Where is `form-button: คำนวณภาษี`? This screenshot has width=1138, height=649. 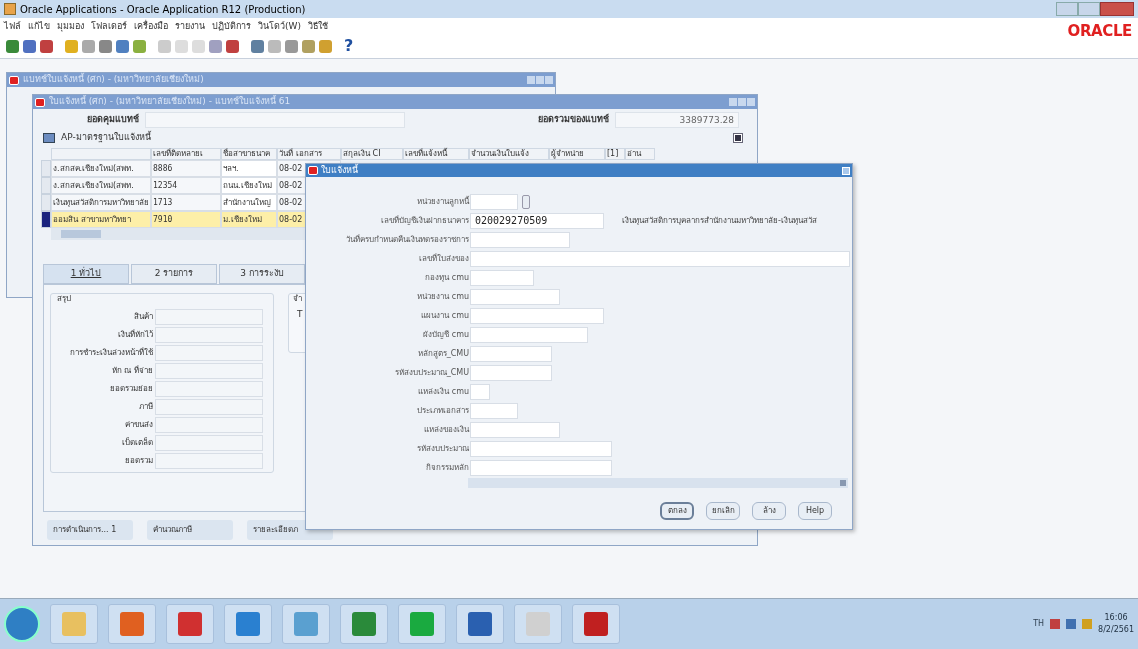
form-button: คำนวณภาษี is located at coordinates (190, 530).